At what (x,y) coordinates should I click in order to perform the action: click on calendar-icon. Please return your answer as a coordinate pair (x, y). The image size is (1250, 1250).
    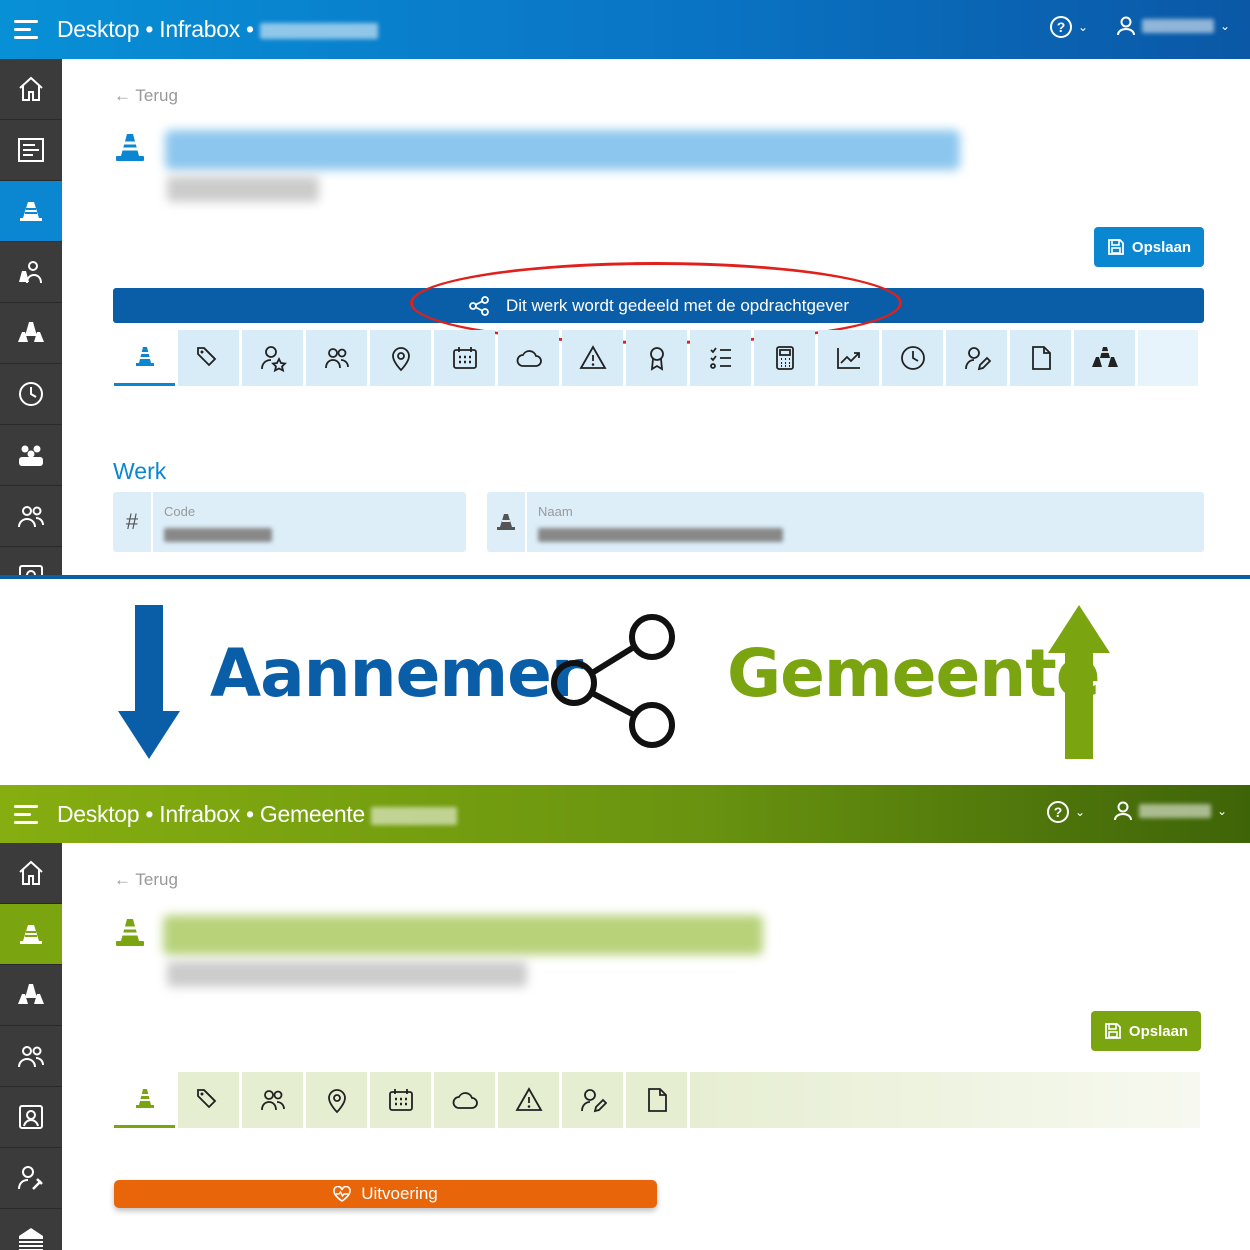
    Looking at the image, I should click on (464, 358).